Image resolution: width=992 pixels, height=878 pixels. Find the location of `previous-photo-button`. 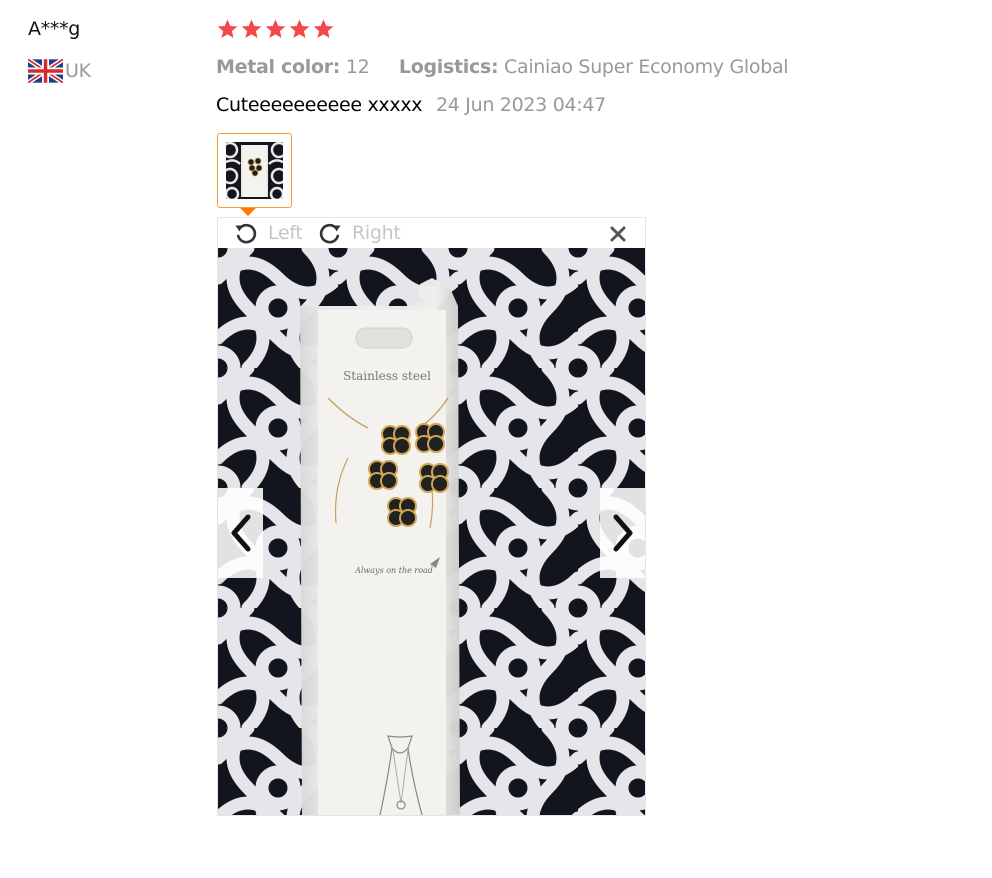

previous-photo-button is located at coordinates (240, 533).